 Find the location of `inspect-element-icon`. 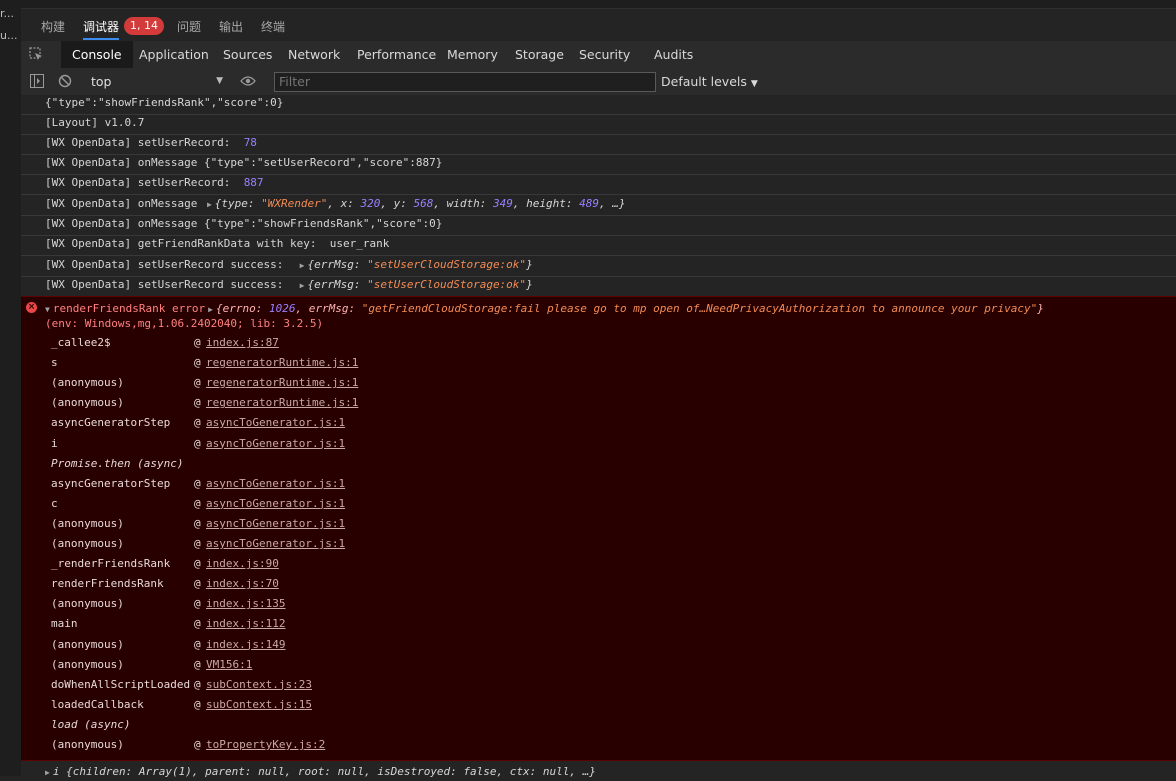

inspect-element-icon is located at coordinates (36, 54).